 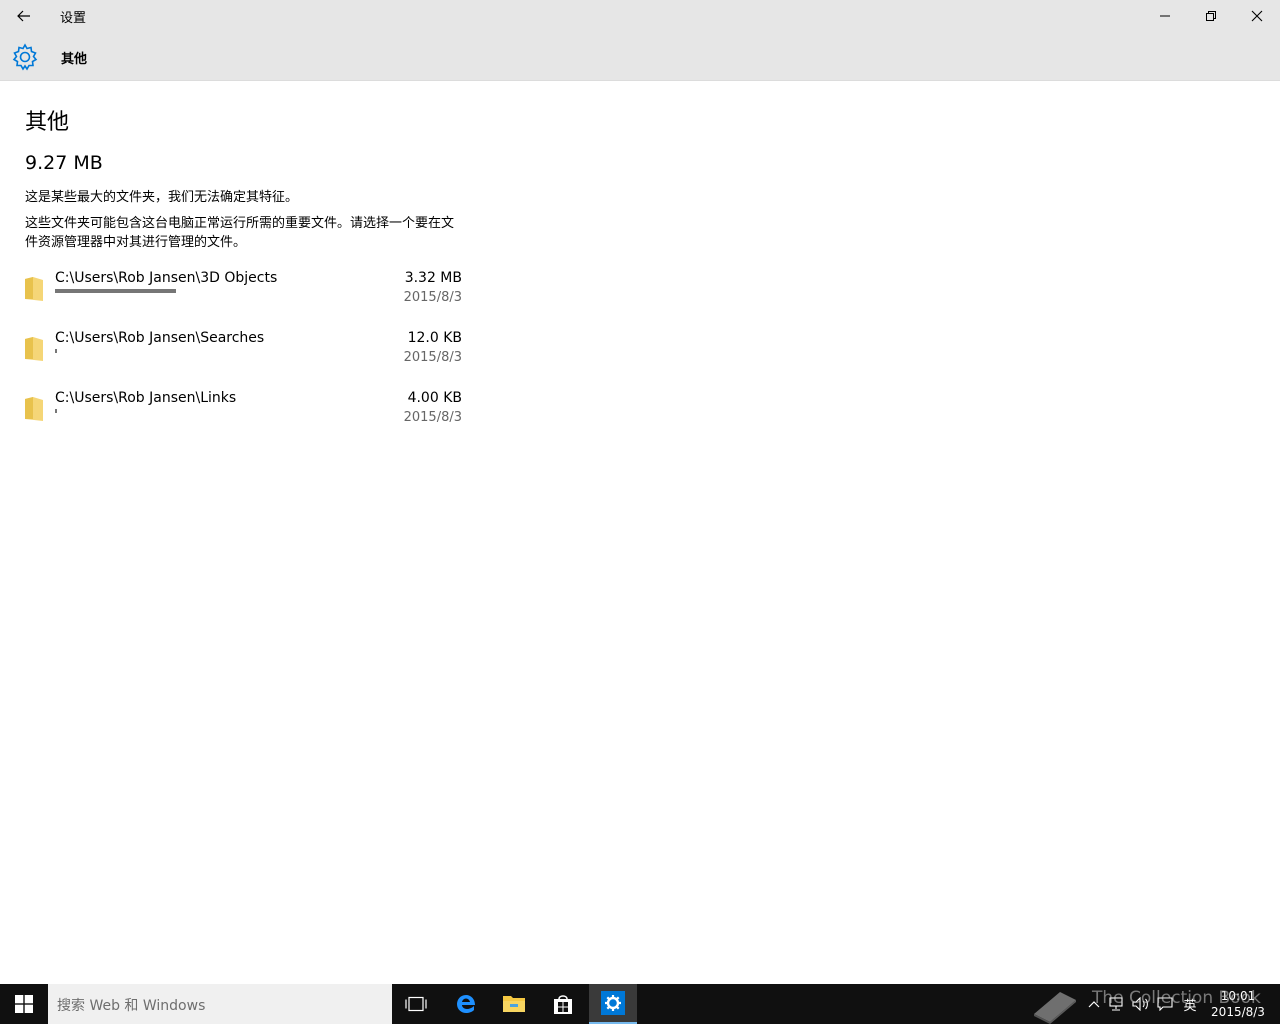 What do you see at coordinates (73, 18) in the screenshot?
I see `window-title: 设置` at bounding box center [73, 18].